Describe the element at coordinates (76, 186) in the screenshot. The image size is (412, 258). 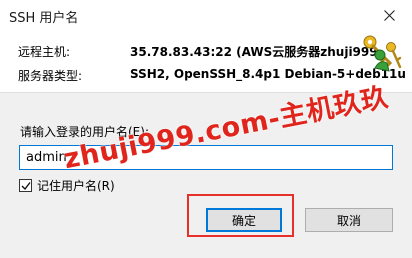
I see `remember-username-label: 记住用户名(R)` at that location.